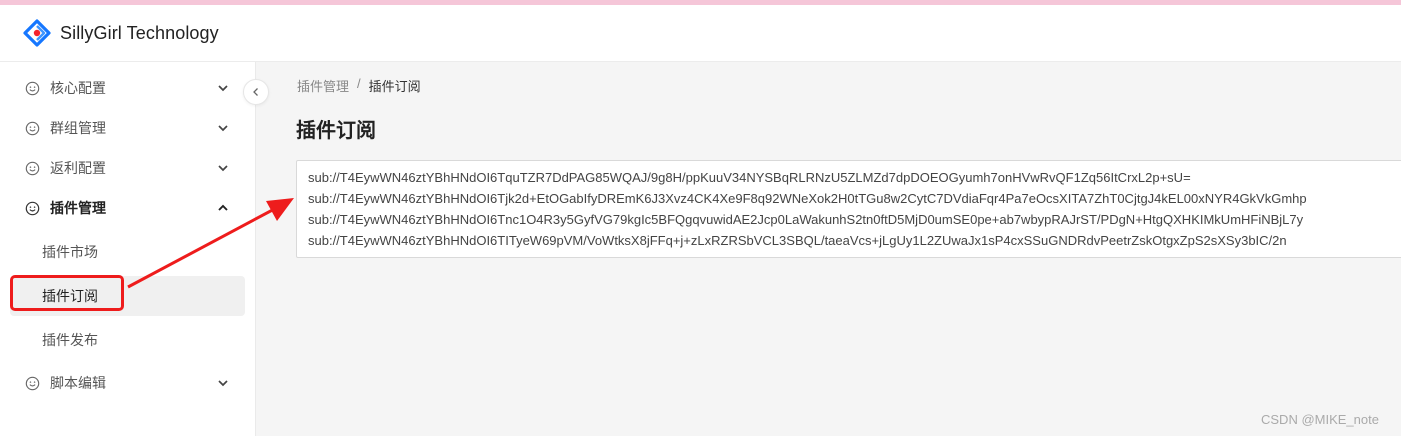 The width and height of the screenshot is (1401, 436). Describe the element at coordinates (78, 383) in the screenshot. I see `sidebar-menu-label: 脚本编辑` at that location.